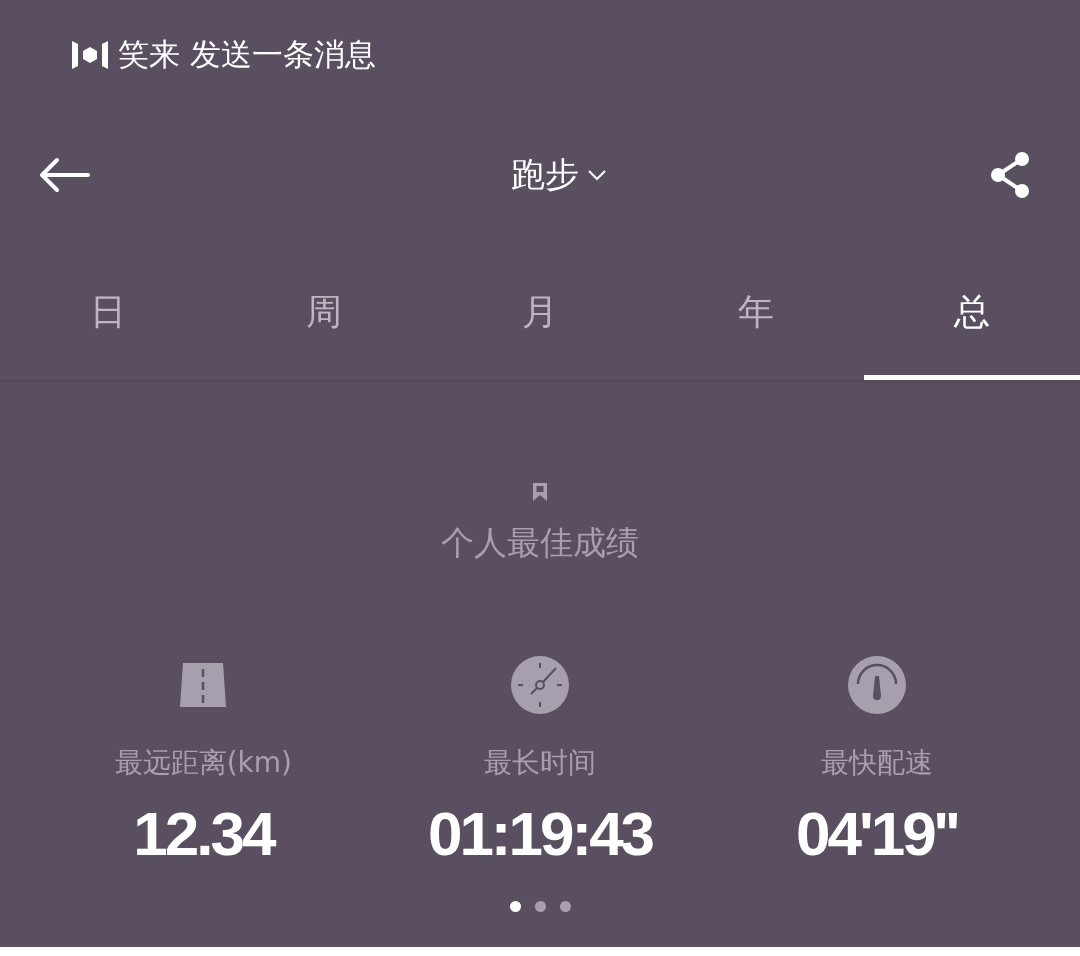  Describe the element at coordinates (203, 833) in the screenshot. I see `stat-value: 12.34` at that location.